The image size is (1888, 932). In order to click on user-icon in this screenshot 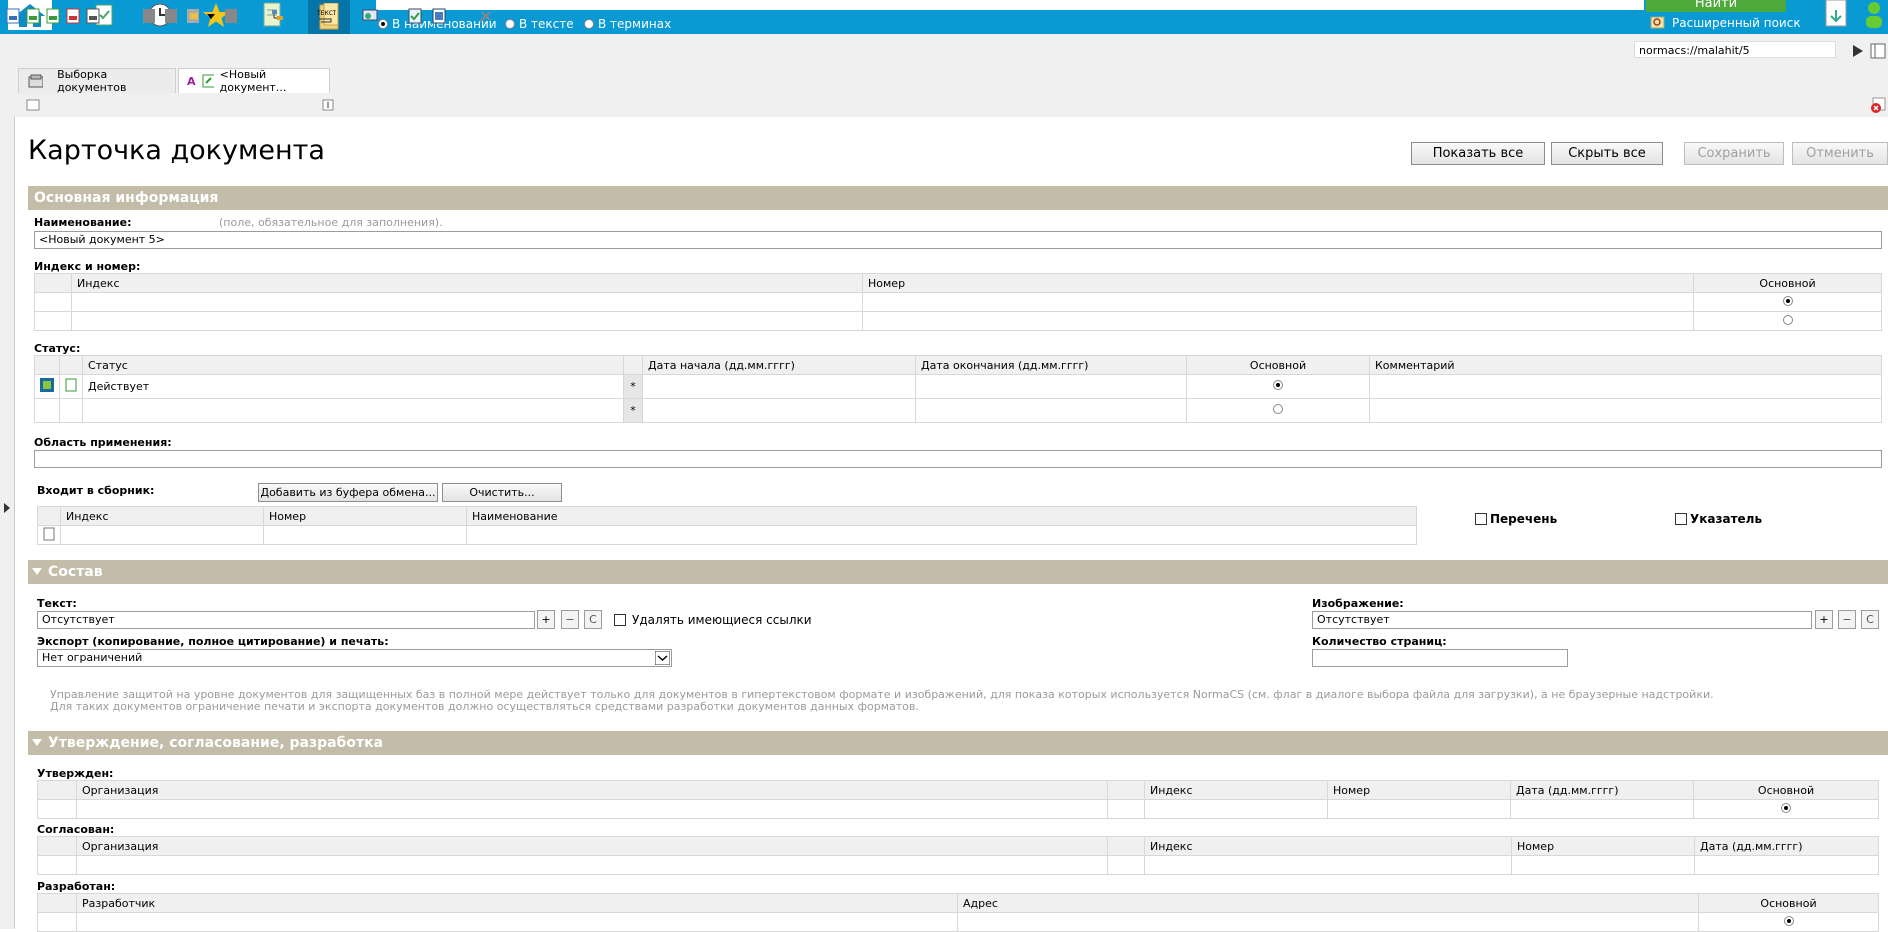, I will do `click(1874, 15)`.